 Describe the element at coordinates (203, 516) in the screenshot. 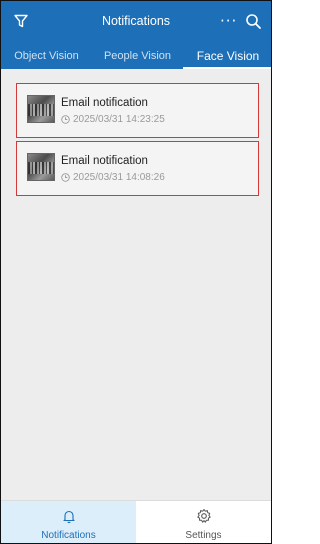

I see `gear-icon` at that location.